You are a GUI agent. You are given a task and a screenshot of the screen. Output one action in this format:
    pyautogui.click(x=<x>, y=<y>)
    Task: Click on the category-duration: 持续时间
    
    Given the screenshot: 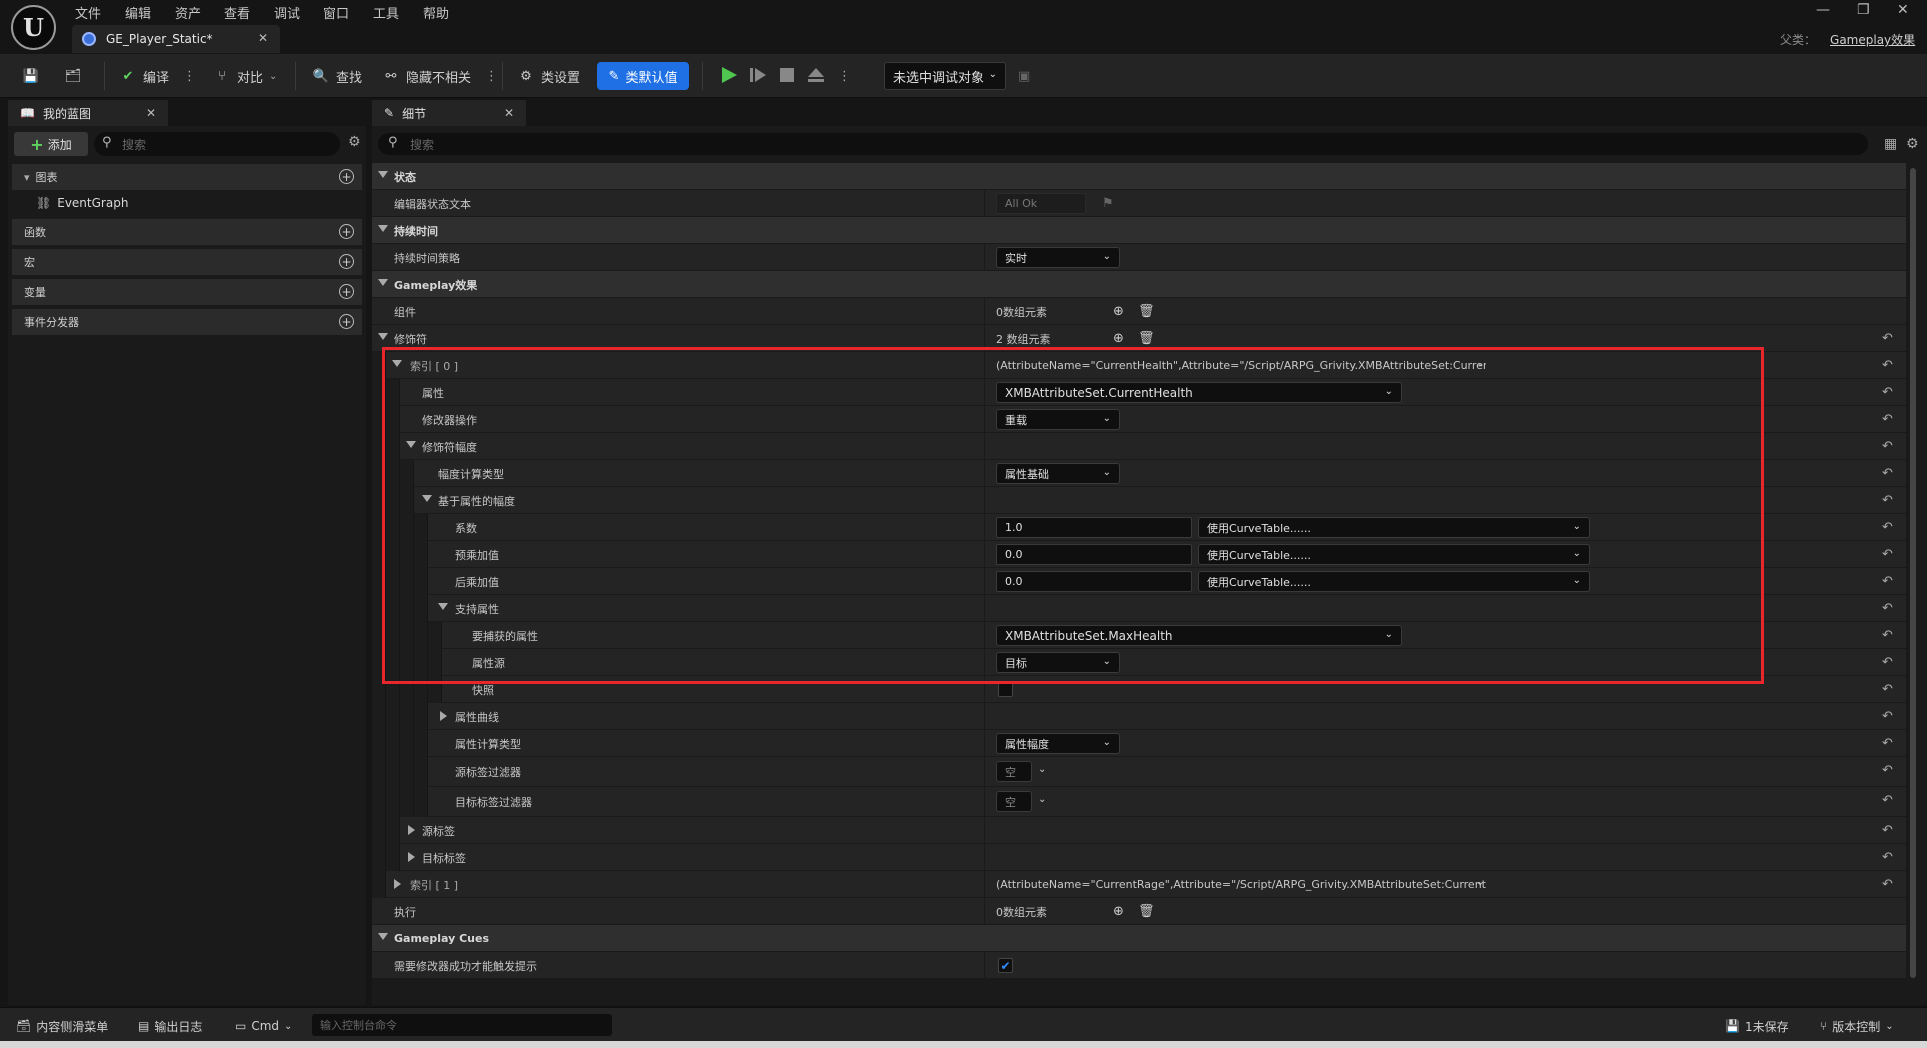 What is the action you would take?
    pyautogui.click(x=1139, y=230)
    